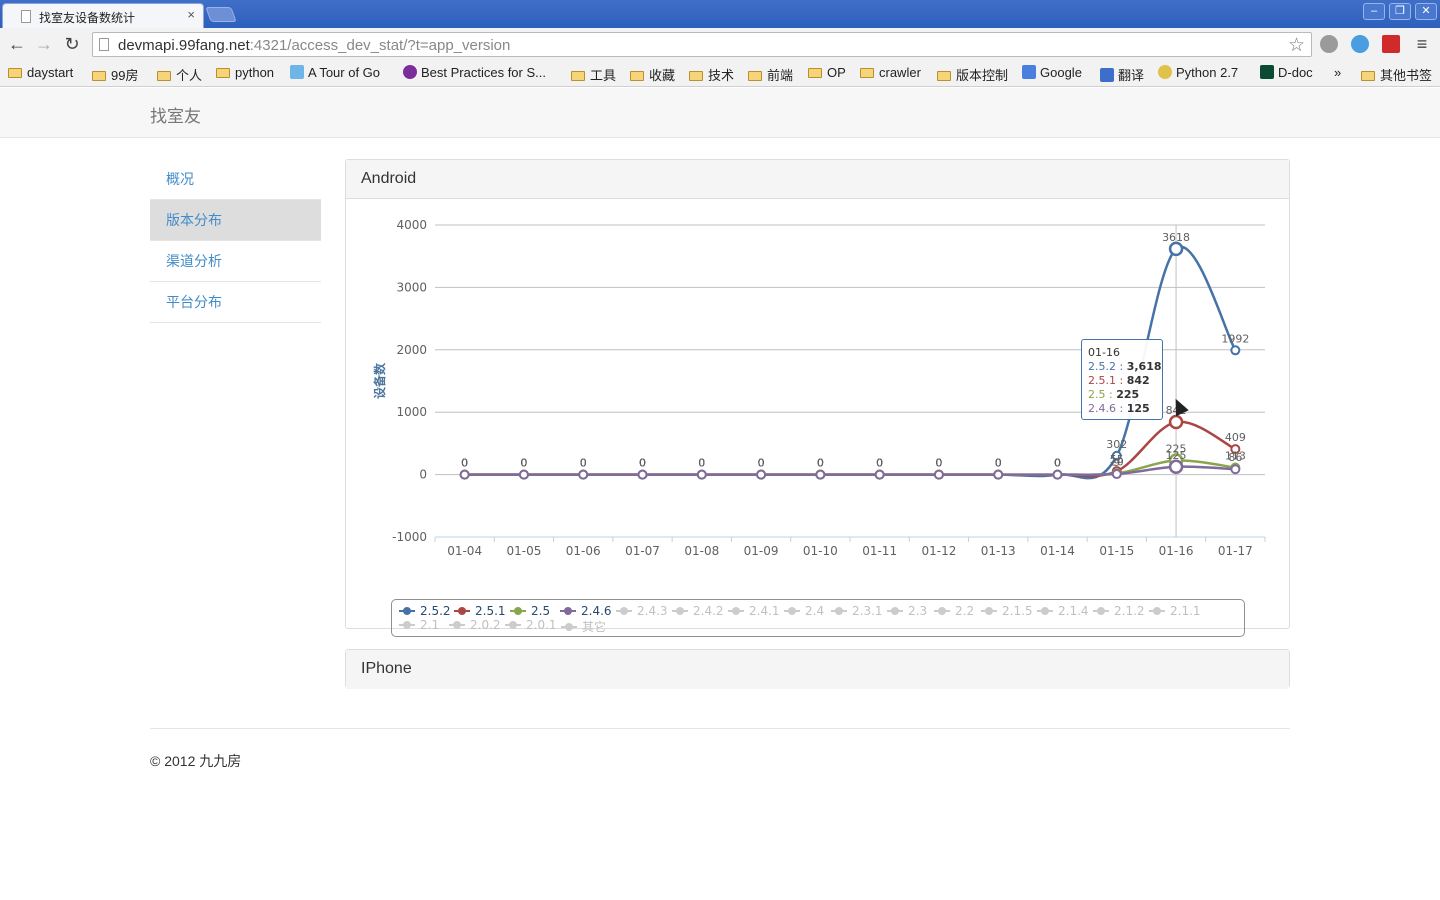 The image size is (1440, 900). I want to click on legend-label: 2.1.5, so click(1017, 611).